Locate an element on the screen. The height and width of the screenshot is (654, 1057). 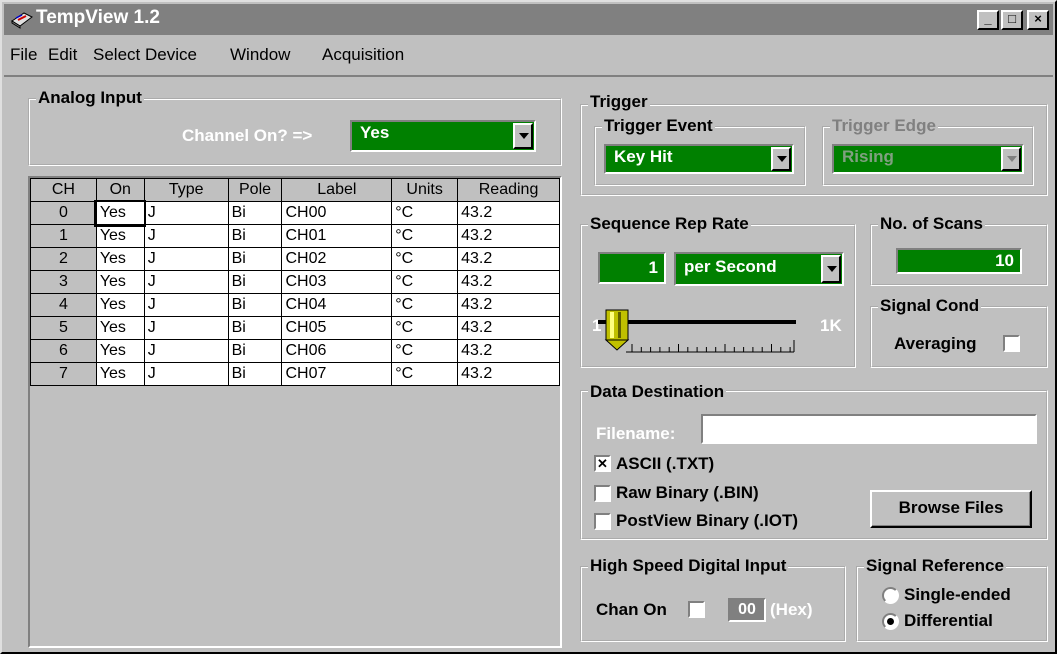
cell-label: CH06 is located at coordinates (337, 351).